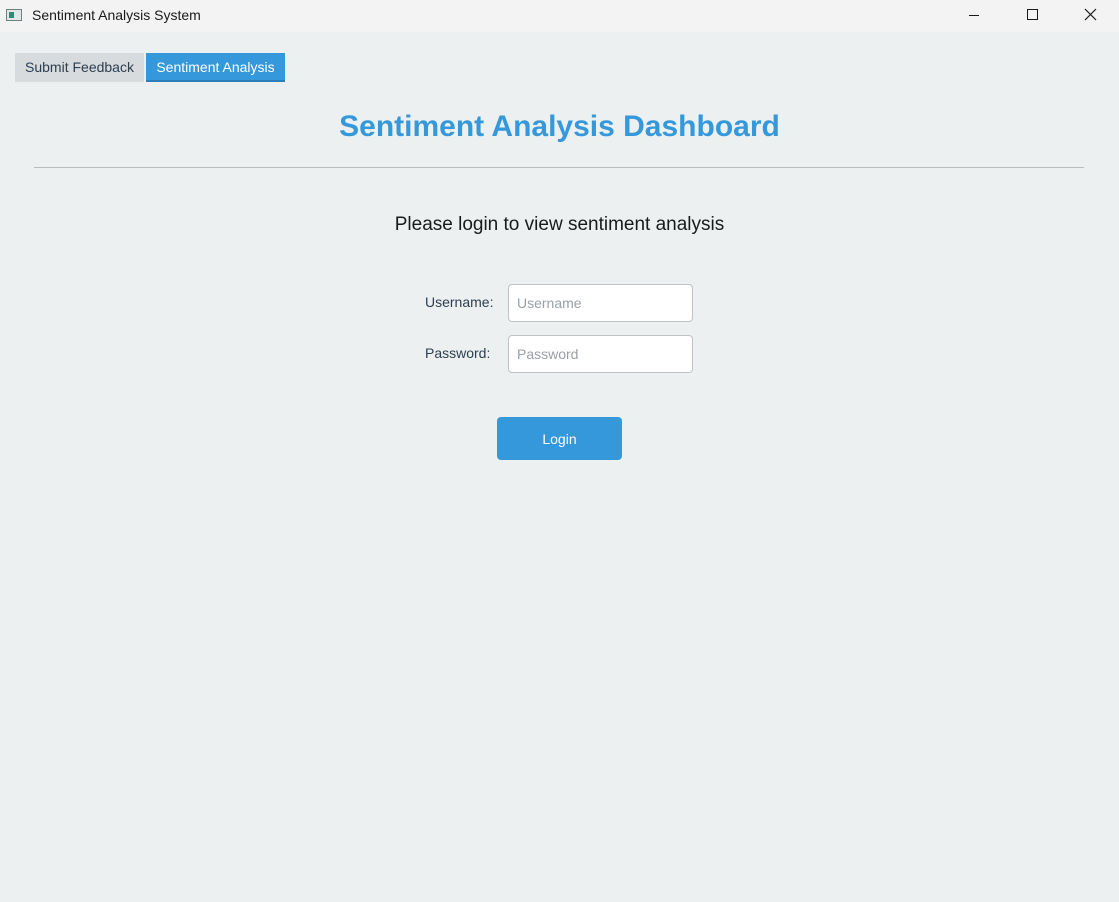  What do you see at coordinates (458, 353) in the screenshot?
I see `password-label: Password:` at bounding box center [458, 353].